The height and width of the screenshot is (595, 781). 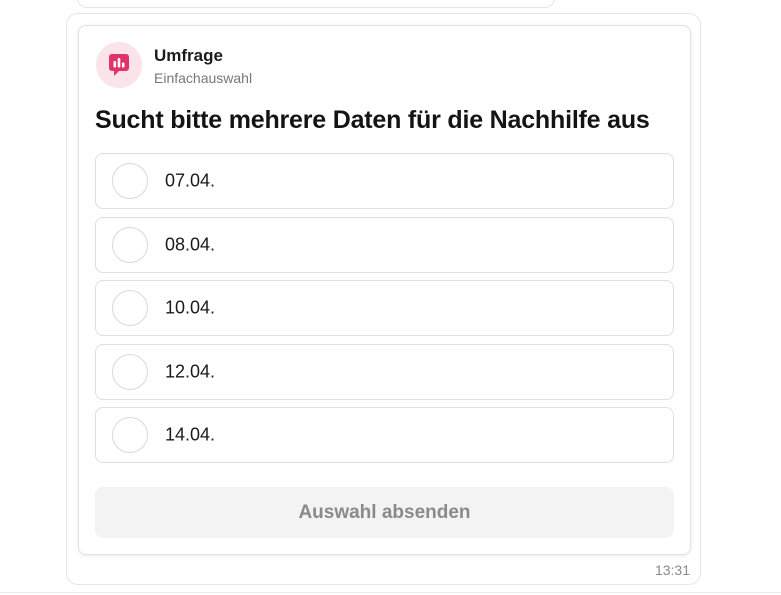 What do you see at coordinates (119, 65) in the screenshot?
I see `poll-chart-icon` at bounding box center [119, 65].